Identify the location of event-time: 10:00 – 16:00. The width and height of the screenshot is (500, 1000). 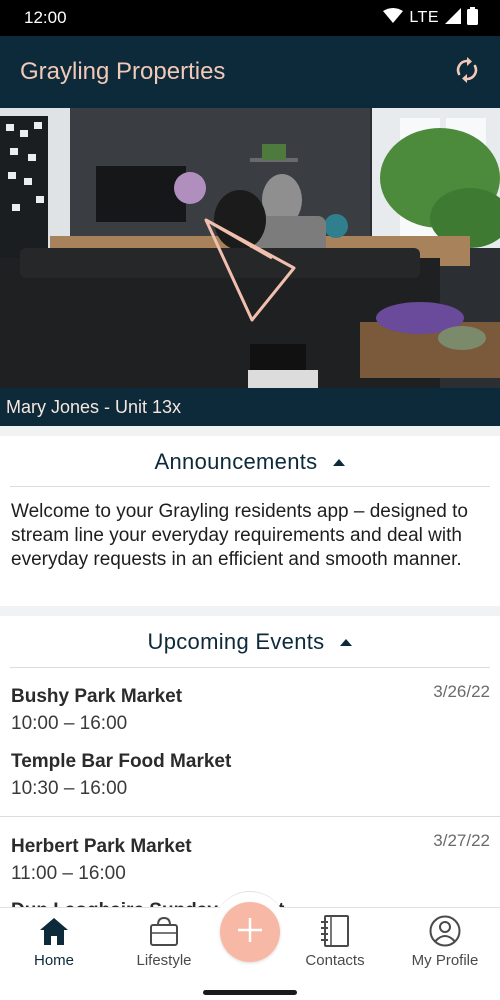
(69, 723).